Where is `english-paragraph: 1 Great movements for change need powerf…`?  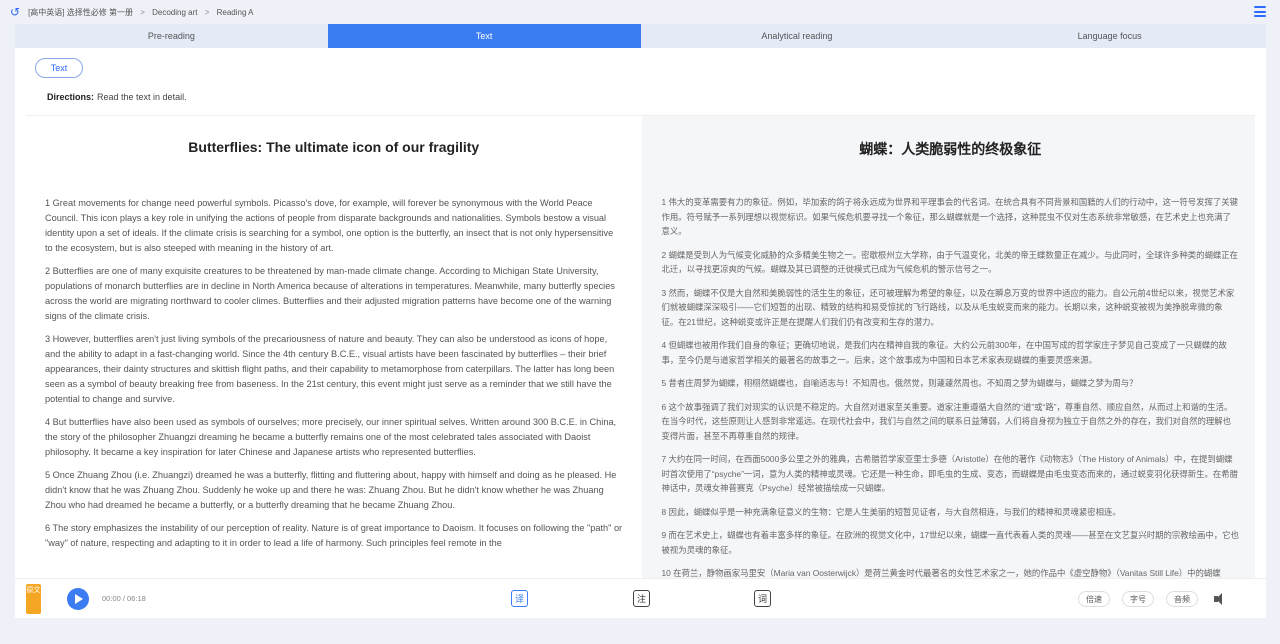 english-paragraph: 1 Great movements for change need powerf… is located at coordinates (329, 225).